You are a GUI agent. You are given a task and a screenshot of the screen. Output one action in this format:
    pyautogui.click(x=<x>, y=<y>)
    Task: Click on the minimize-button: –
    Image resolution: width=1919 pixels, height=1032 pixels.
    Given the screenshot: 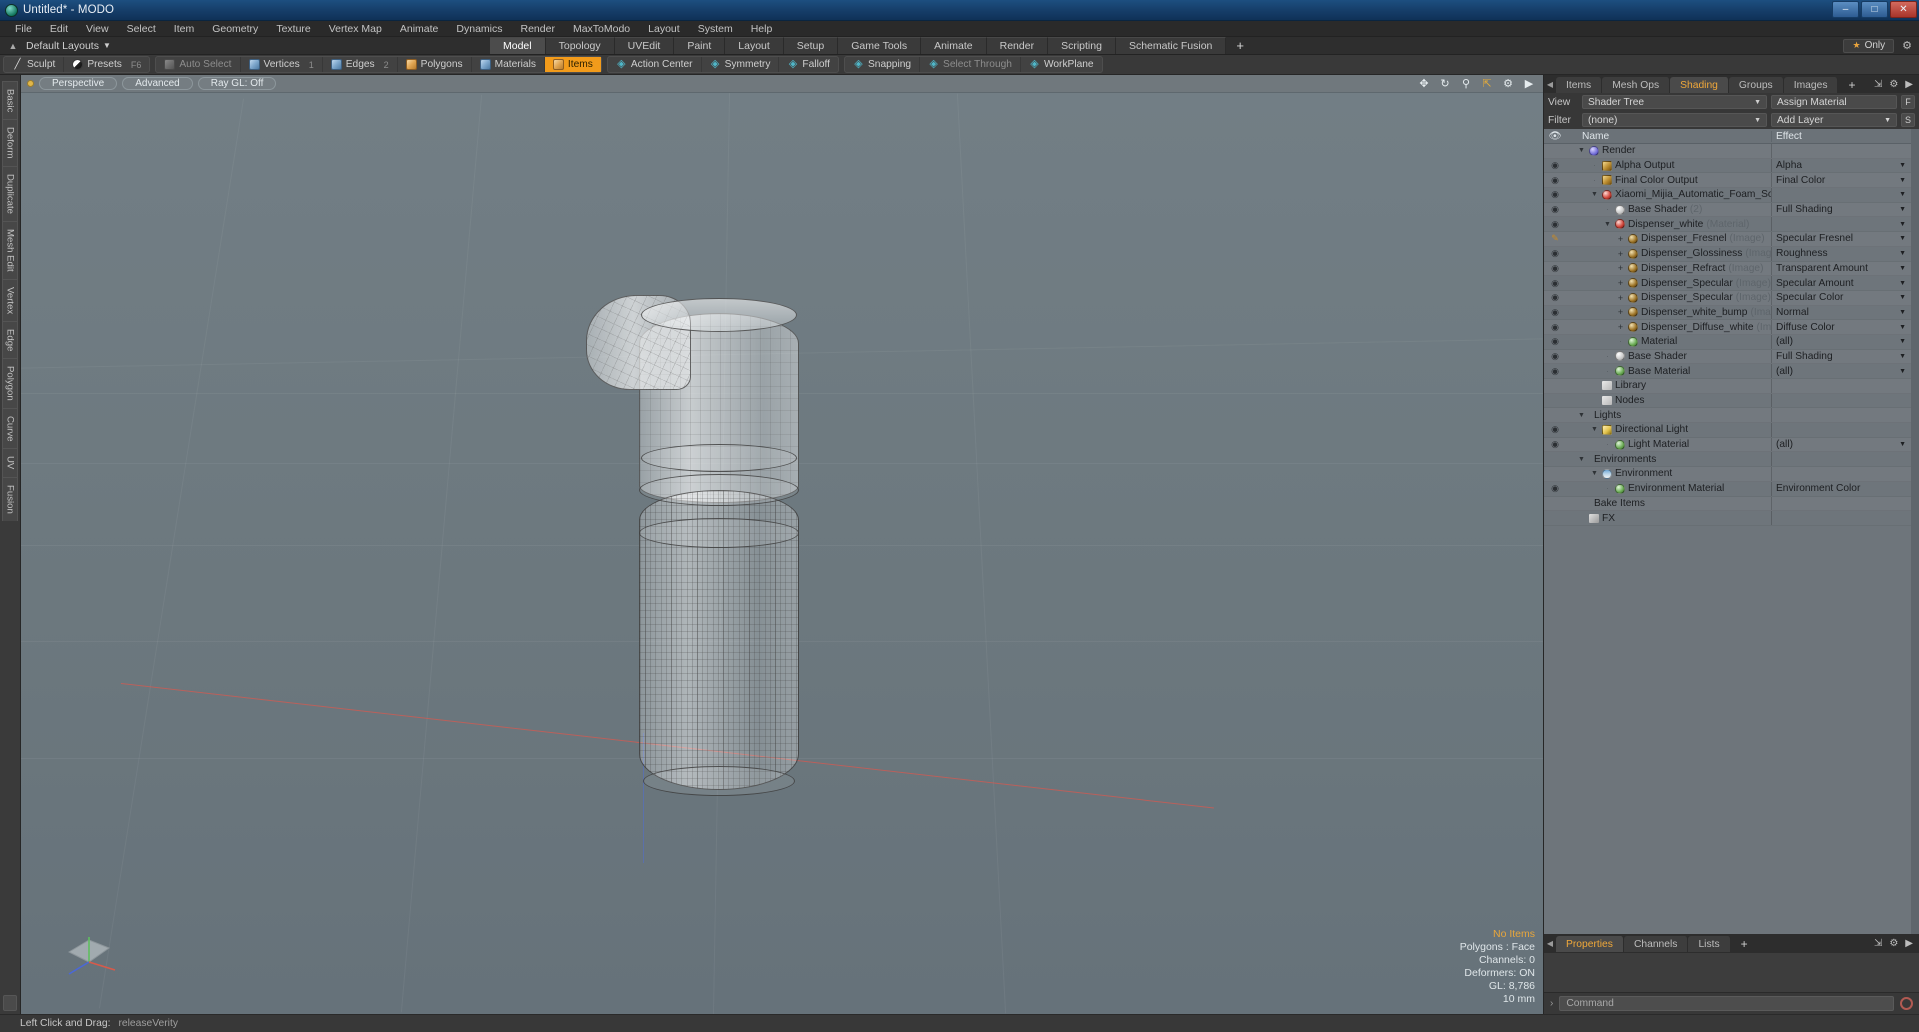 What is the action you would take?
    pyautogui.click(x=1845, y=9)
    